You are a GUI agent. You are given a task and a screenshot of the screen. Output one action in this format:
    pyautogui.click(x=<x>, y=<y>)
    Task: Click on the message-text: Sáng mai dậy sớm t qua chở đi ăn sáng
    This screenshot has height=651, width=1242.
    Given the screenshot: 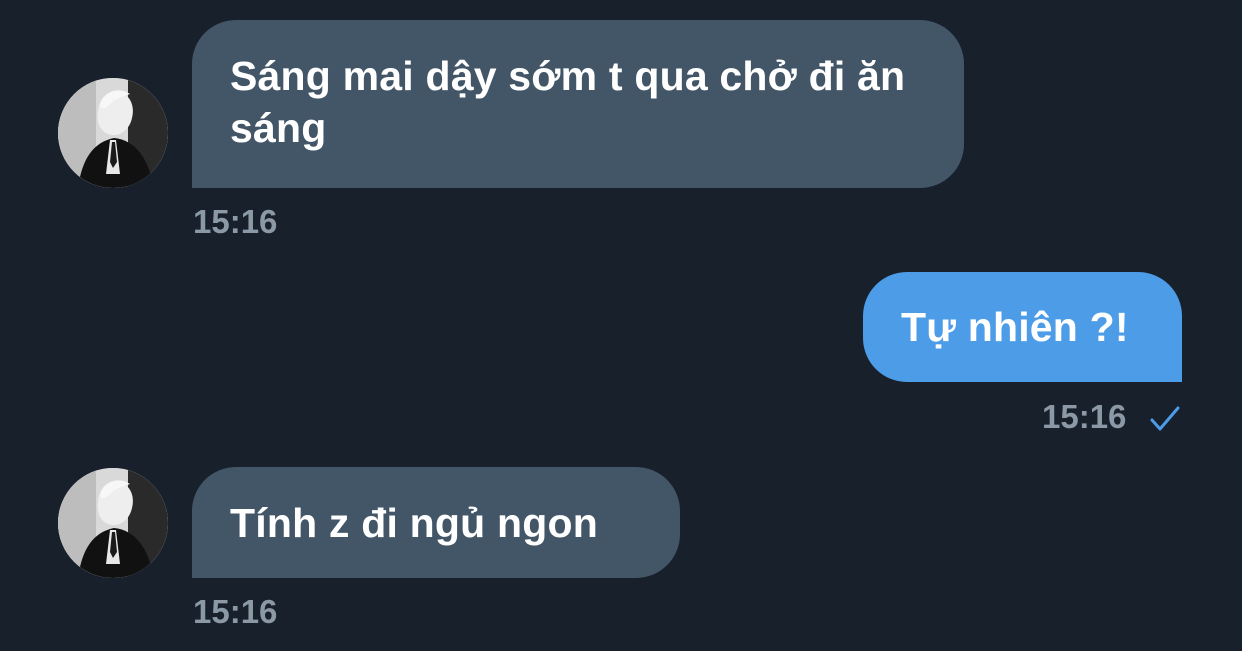 What is the action you would take?
    pyautogui.click(x=568, y=102)
    